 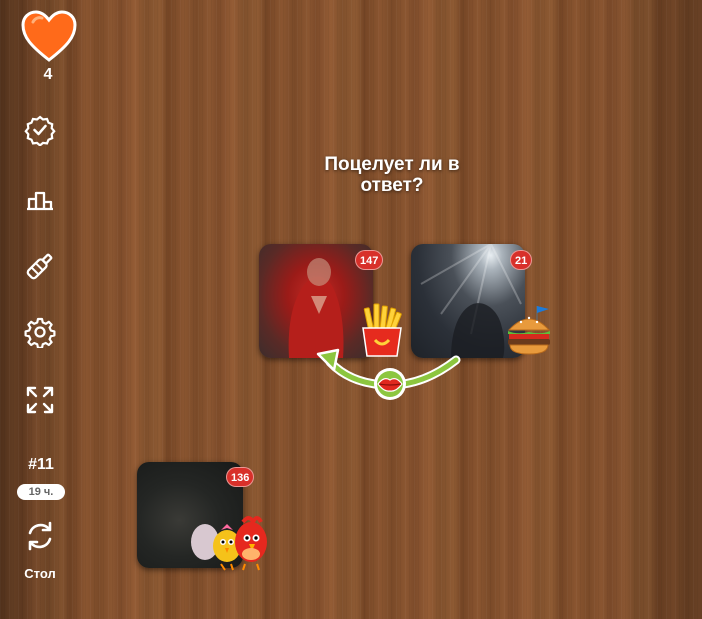 What do you see at coordinates (40, 332) in the screenshot?
I see `gear-icon` at bounding box center [40, 332].